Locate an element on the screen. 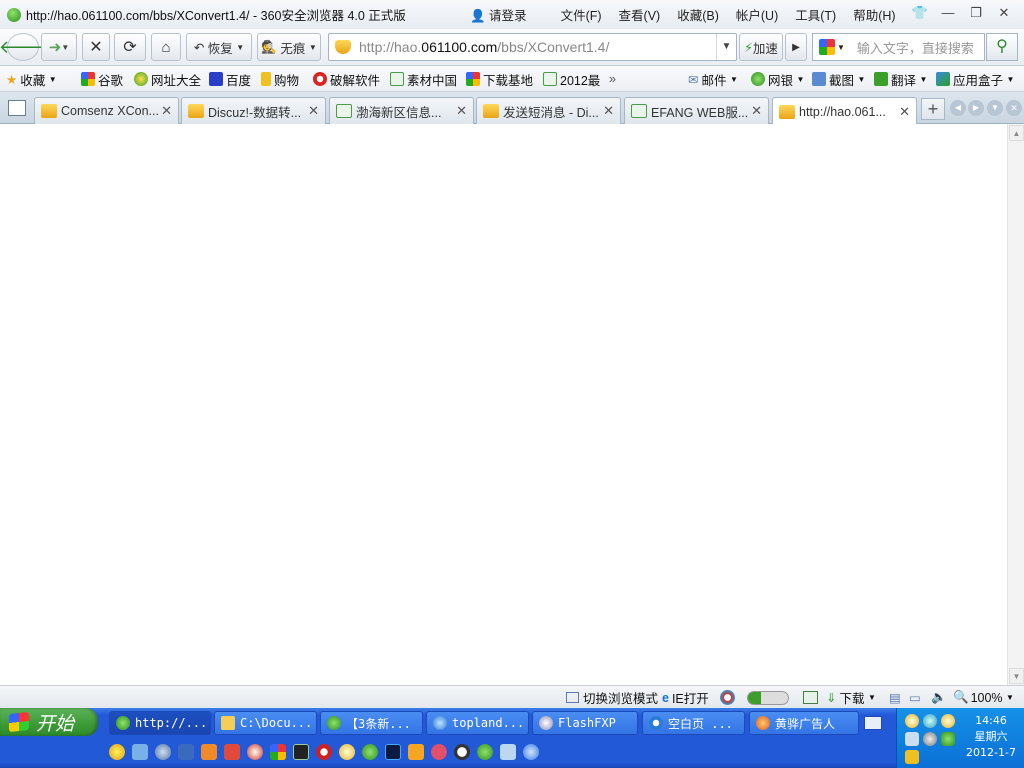 This screenshot has width=1024, height=768. quicklaunch-media-icon is located at coordinates (232, 752).